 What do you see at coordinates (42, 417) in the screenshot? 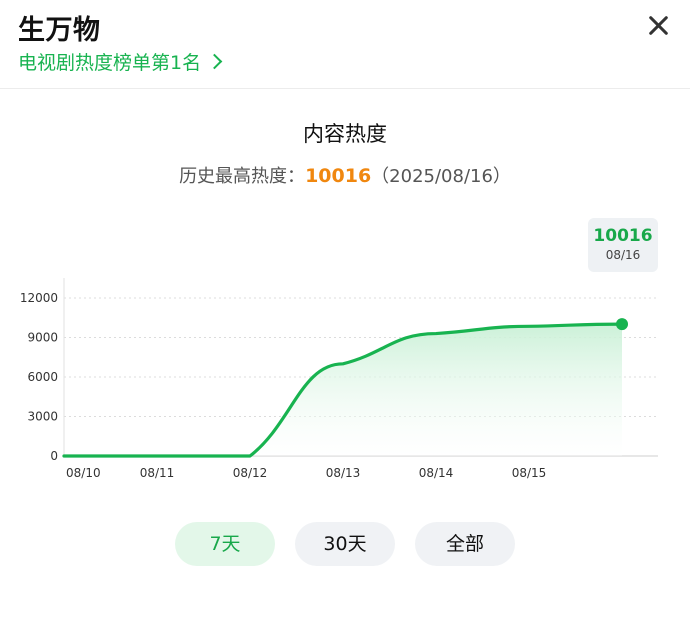
I see `y-tick-label: 3000` at bounding box center [42, 417].